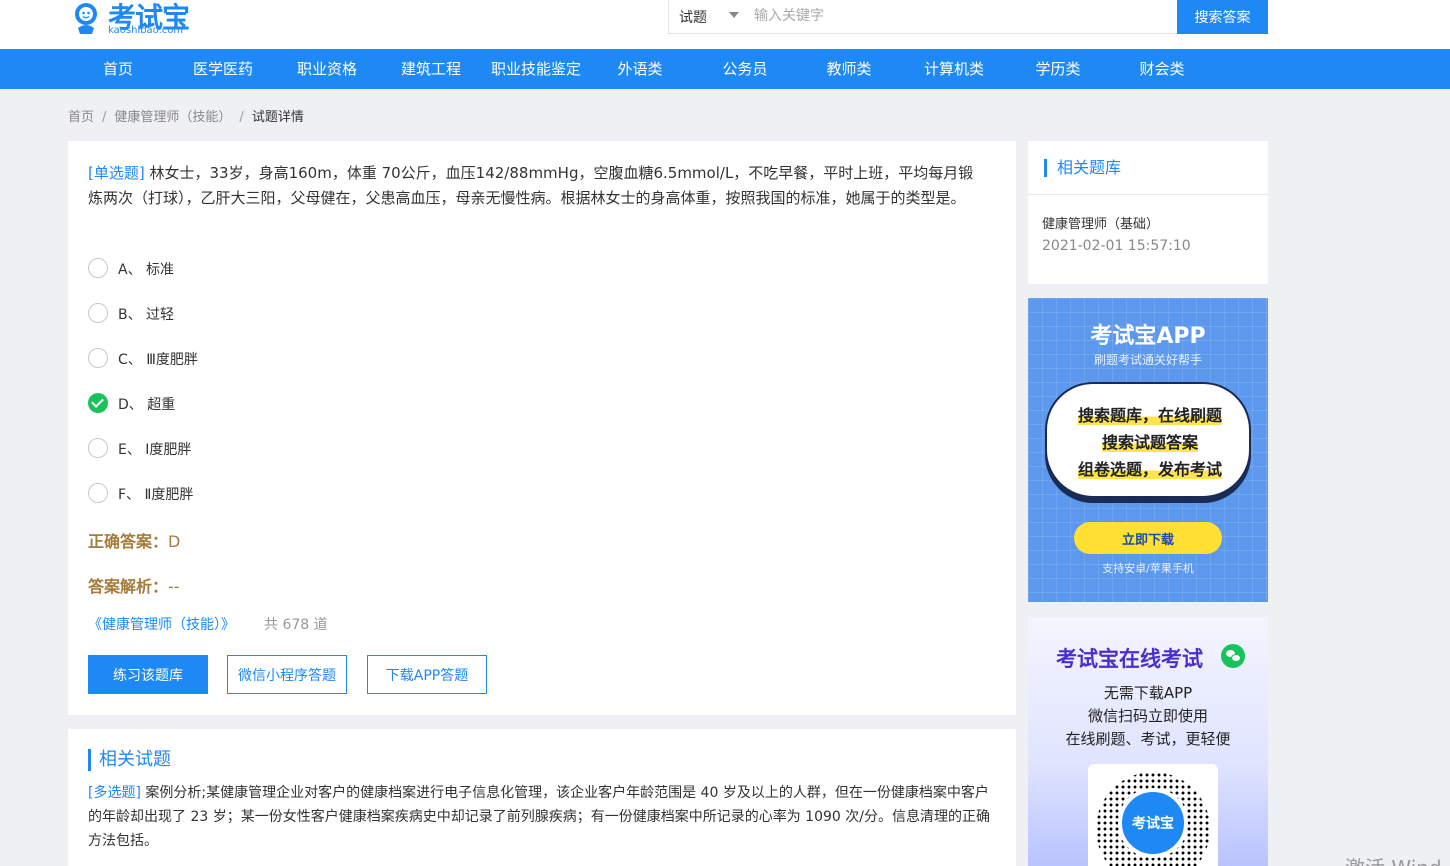  Describe the element at coordinates (223, 69) in the screenshot. I see `nav-item-medicine: 医学医药` at that location.